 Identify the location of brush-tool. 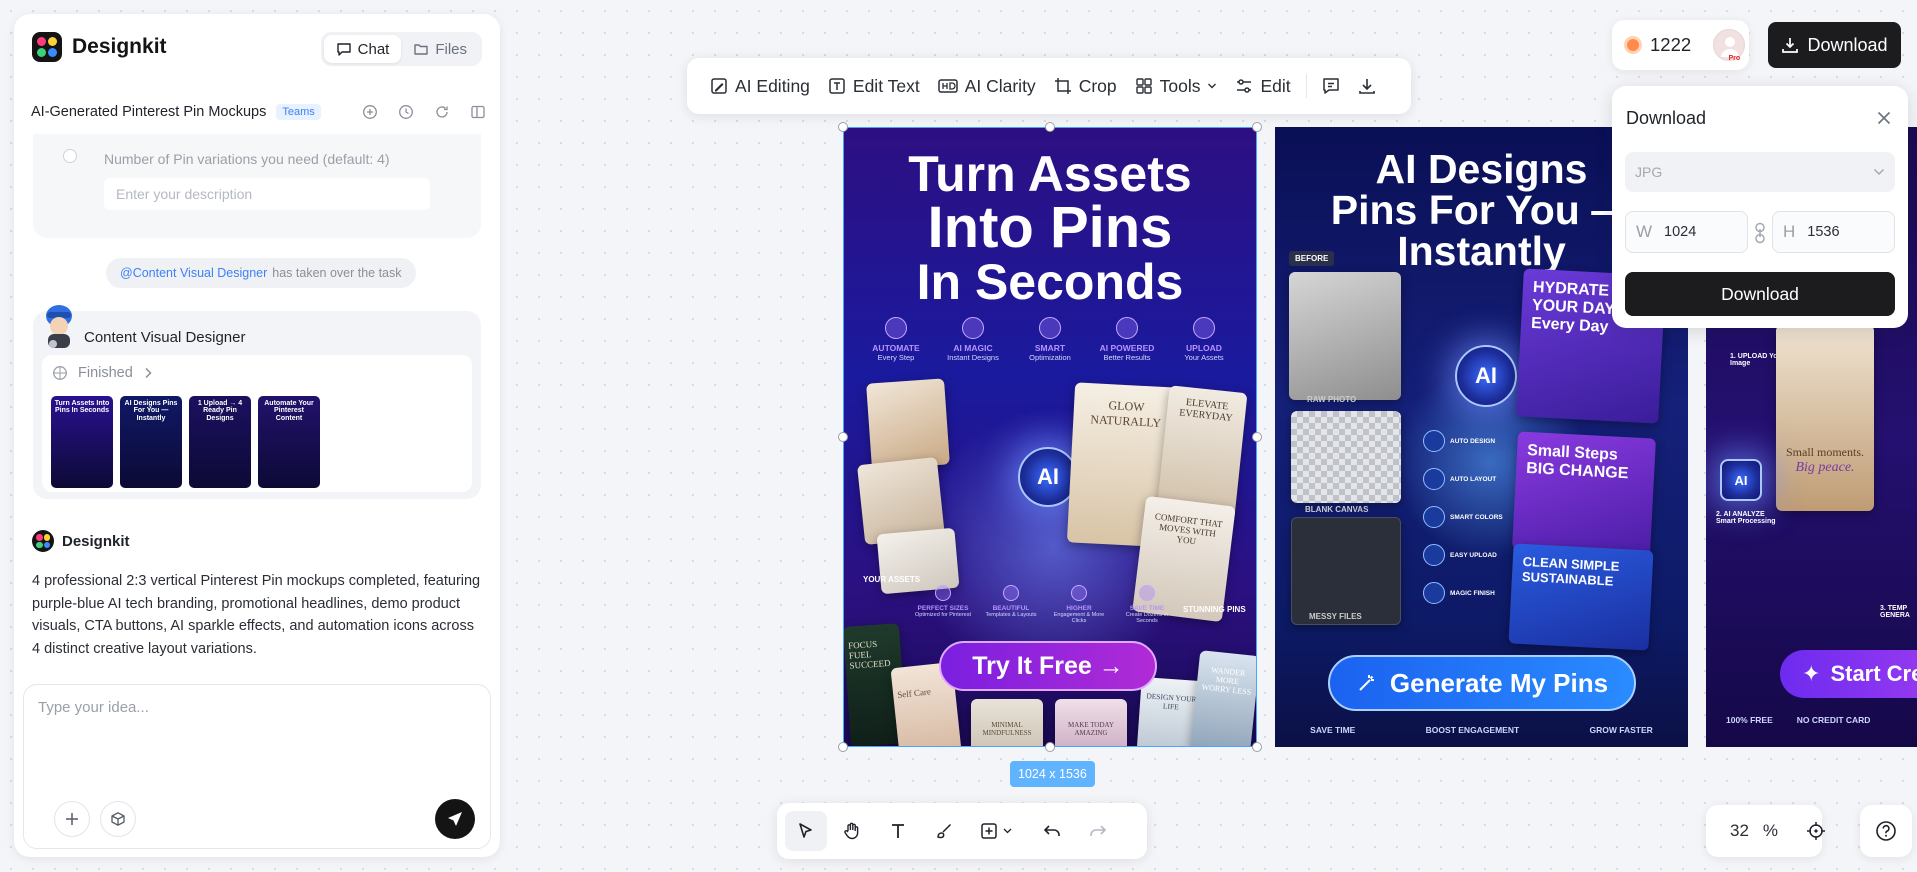
(944, 831).